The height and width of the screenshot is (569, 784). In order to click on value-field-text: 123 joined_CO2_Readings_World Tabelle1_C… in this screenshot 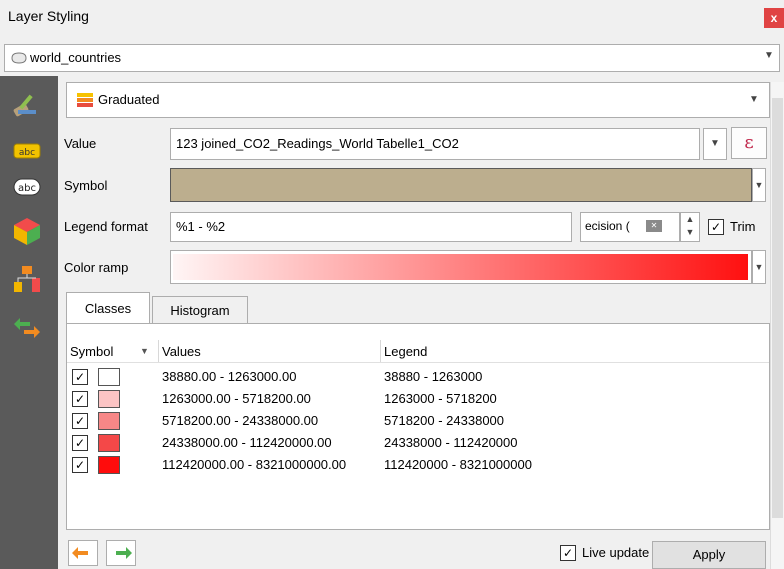, I will do `click(317, 143)`.